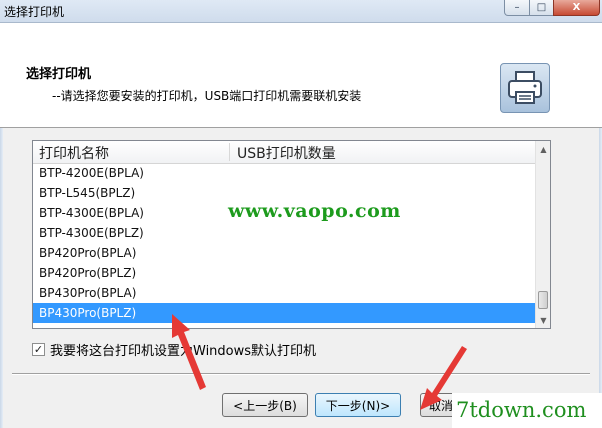 This screenshot has height=428, width=602. I want to click on page-subtitle: --请选择您要安装的打印机，USB端口打印机需要联机安装, so click(207, 96).